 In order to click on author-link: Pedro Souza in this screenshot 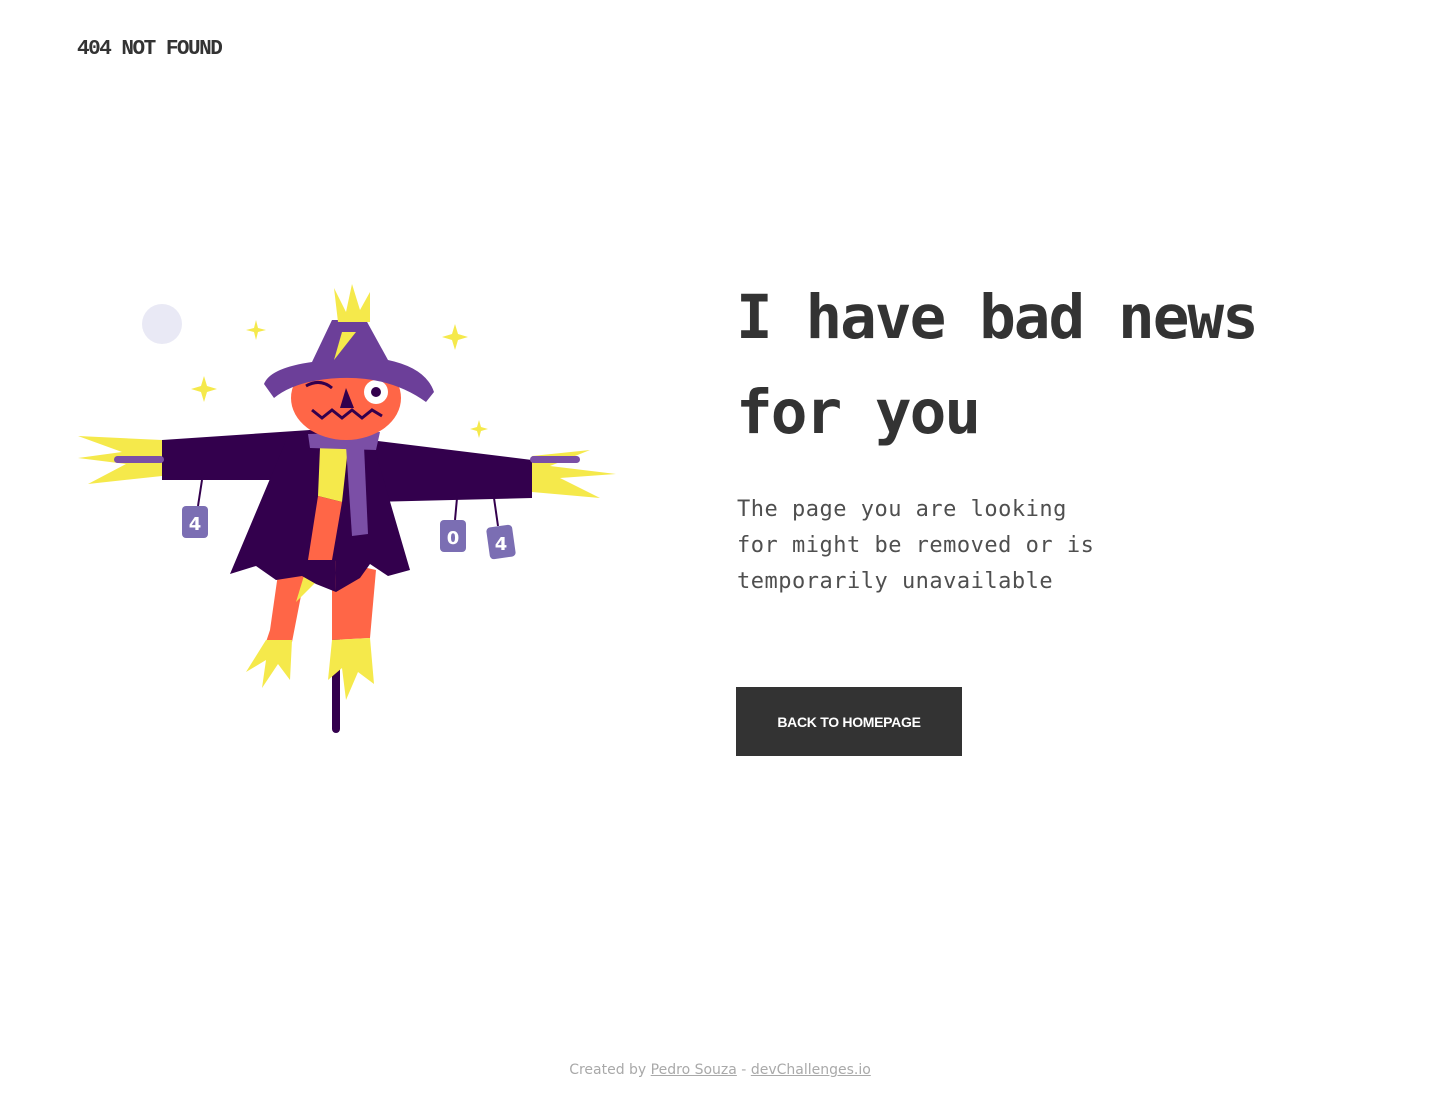, I will do `click(694, 1070)`.